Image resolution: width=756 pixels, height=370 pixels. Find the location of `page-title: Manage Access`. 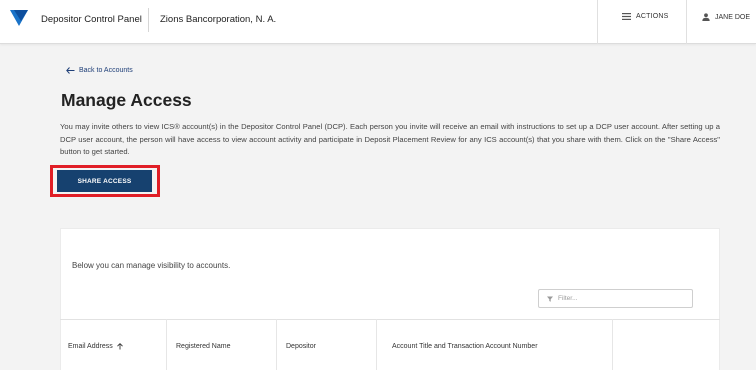

page-title: Manage Access is located at coordinates (126, 100).